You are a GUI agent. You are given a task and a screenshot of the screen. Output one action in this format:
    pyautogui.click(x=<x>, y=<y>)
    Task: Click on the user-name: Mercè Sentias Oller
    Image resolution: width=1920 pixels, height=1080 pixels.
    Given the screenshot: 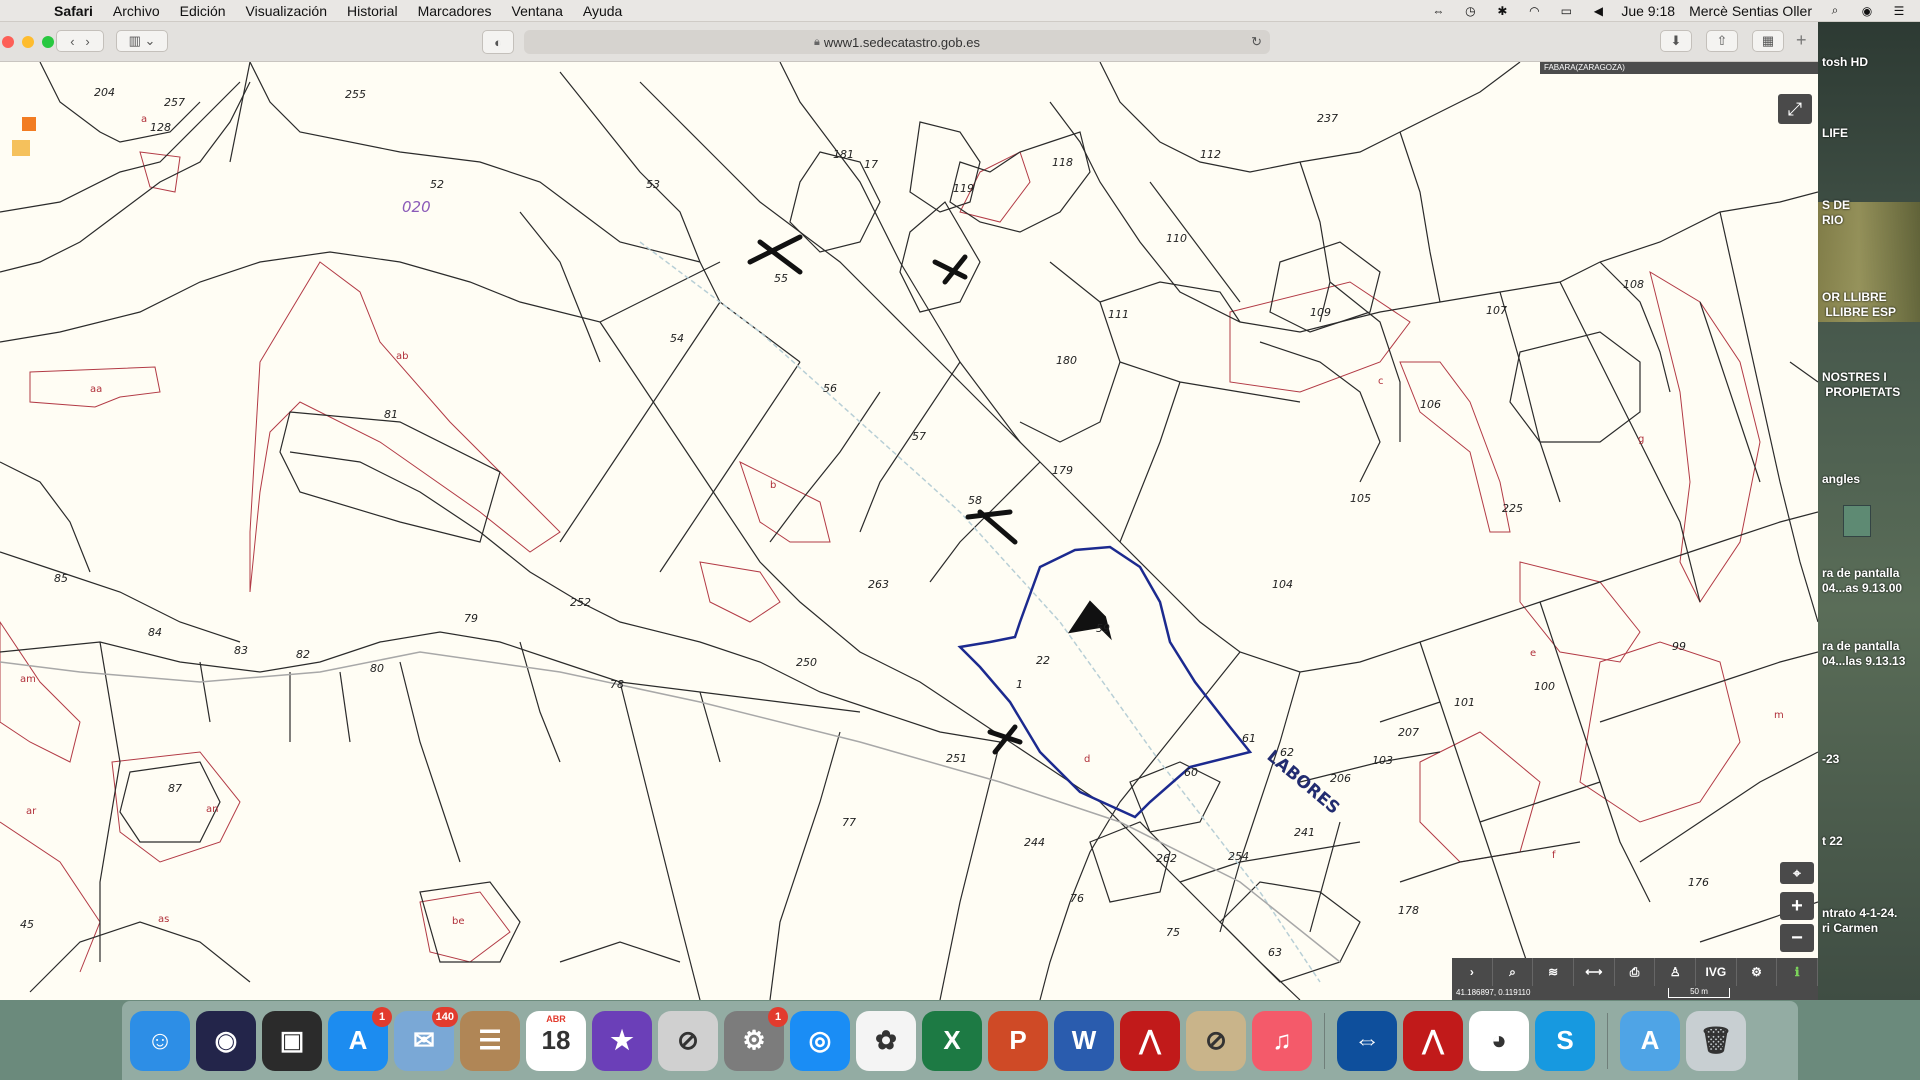 What is the action you would take?
    pyautogui.click(x=1750, y=11)
    